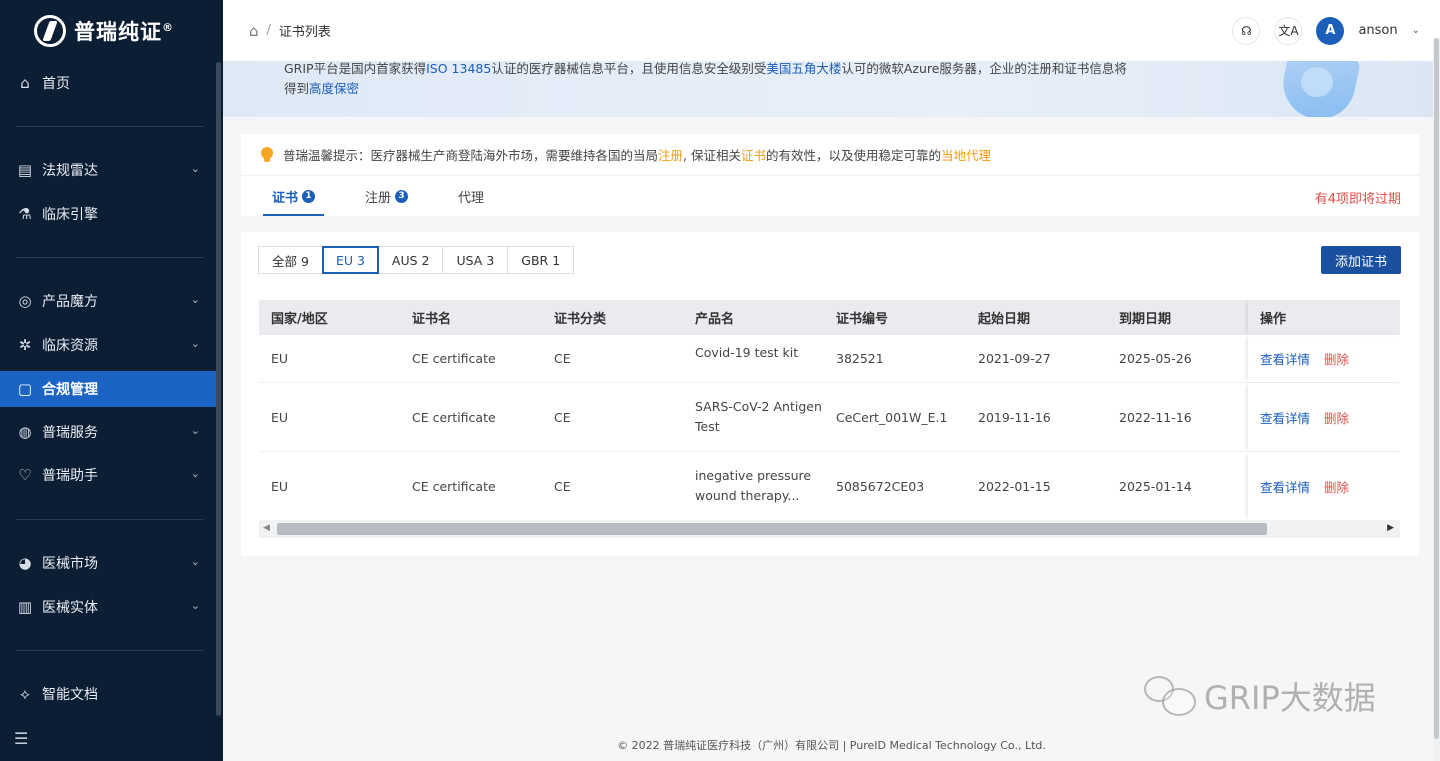 This screenshot has height=761, width=1440. I want to click on sidebar-item: ▥ 医械实体 ⌄, so click(109, 607).